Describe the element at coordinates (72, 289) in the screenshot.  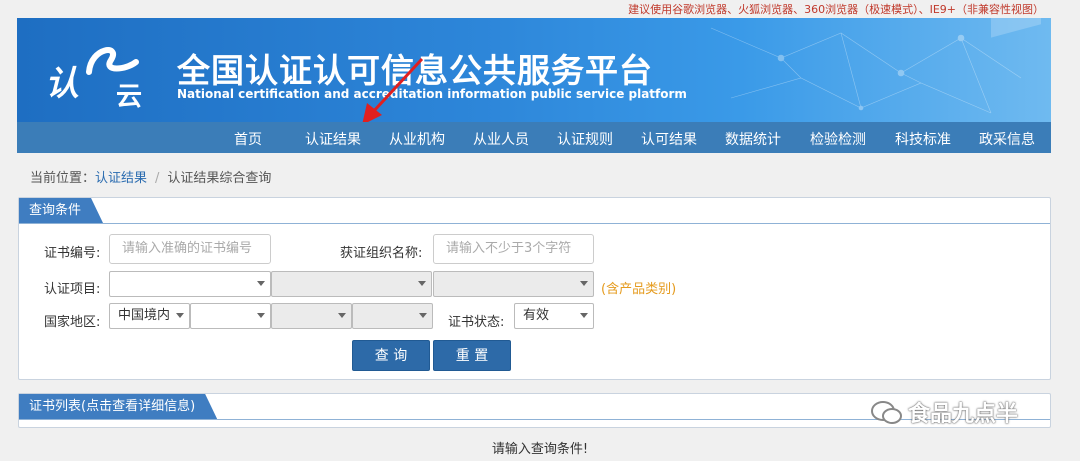
I see `project-label: 认证项目:` at that location.